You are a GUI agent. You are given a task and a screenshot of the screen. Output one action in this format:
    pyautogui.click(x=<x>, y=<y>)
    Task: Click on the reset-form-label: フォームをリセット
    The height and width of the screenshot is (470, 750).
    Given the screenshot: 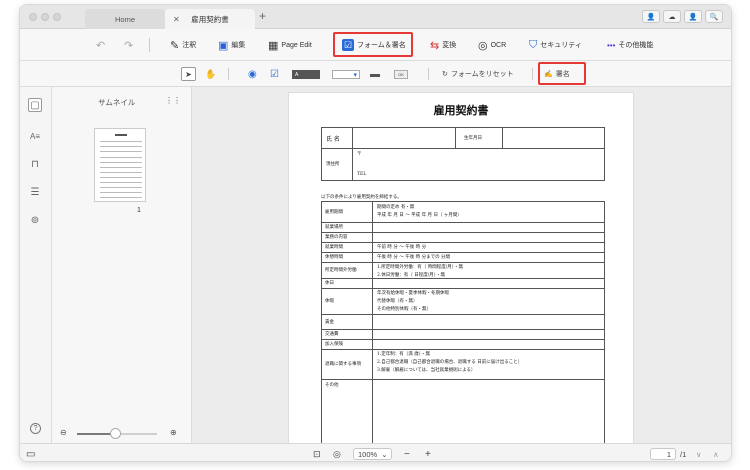 What is the action you would take?
    pyautogui.click(x=482, y=74)
    